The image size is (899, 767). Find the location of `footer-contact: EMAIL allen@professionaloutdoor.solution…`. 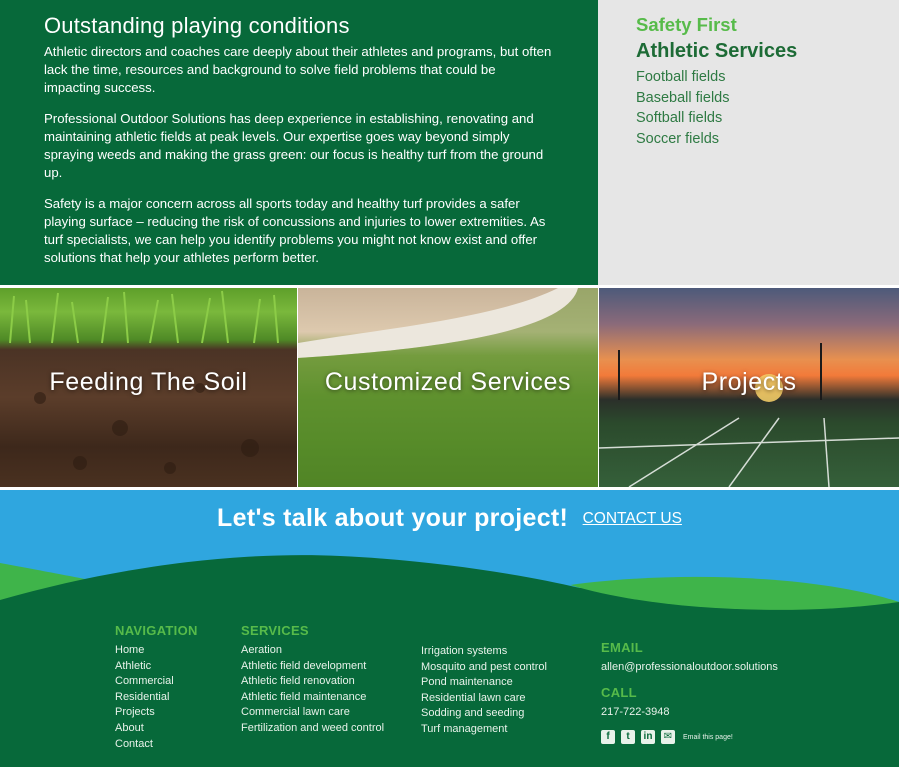

footer-contact: EMAIL allen@professionaloutdoor.solution… is located at coordinates (689, 692).